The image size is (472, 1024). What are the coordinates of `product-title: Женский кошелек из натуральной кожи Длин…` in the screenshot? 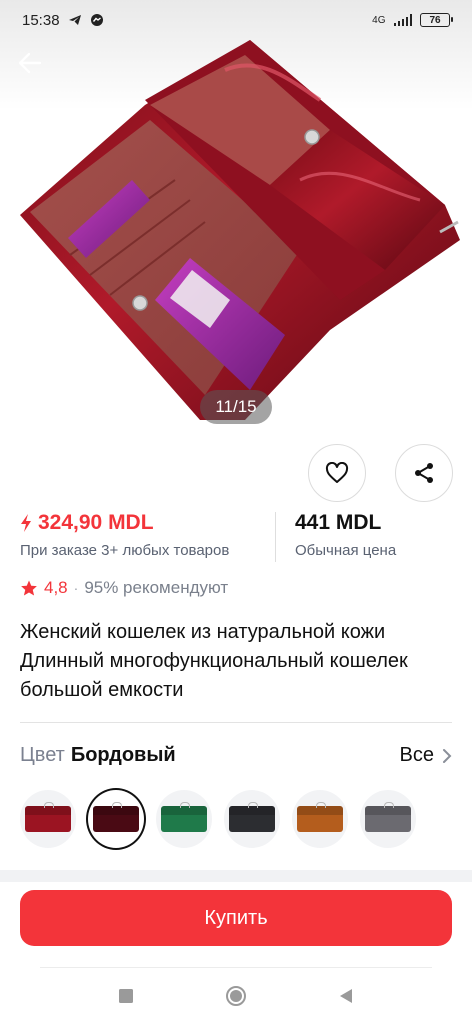 It's located at (214, 661).